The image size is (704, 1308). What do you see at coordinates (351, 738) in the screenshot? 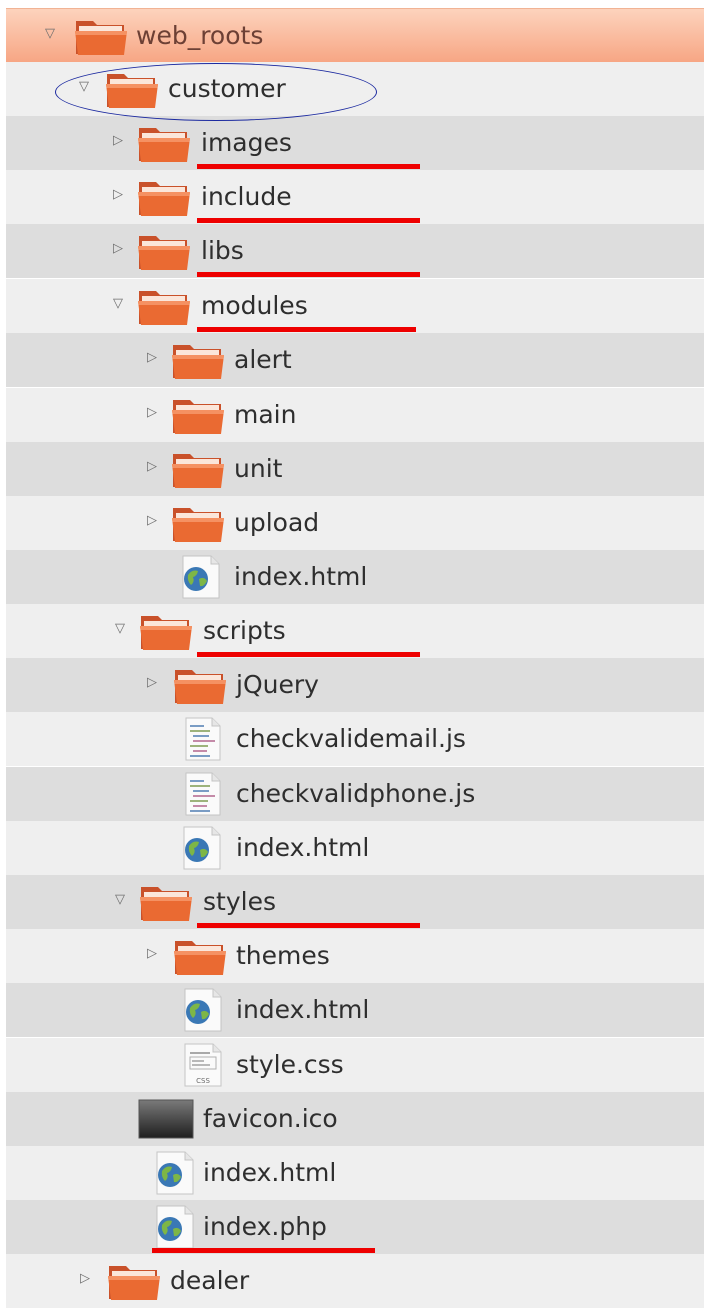
I see `tree-row-label: checkvalidemail.js` at bounding box center [351, 738].